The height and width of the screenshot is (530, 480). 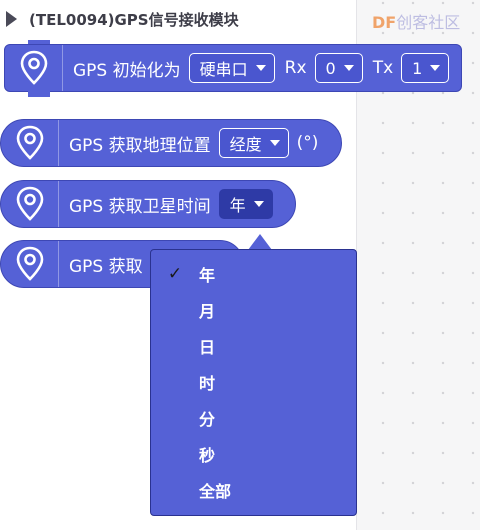 I want to click on coordinate-dropdown: 经度, so click(x=253, y=143).